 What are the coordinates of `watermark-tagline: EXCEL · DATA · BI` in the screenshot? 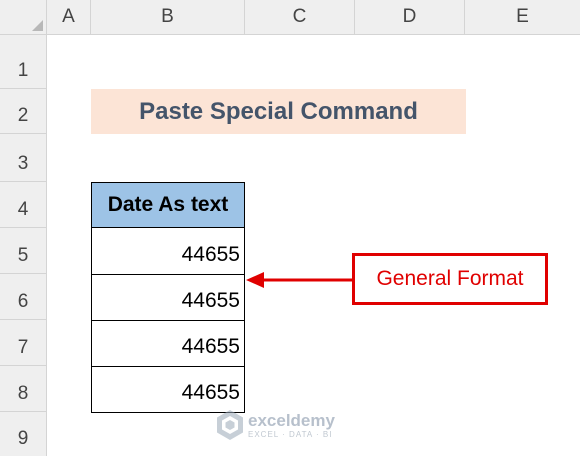 It's located at (290, 434).